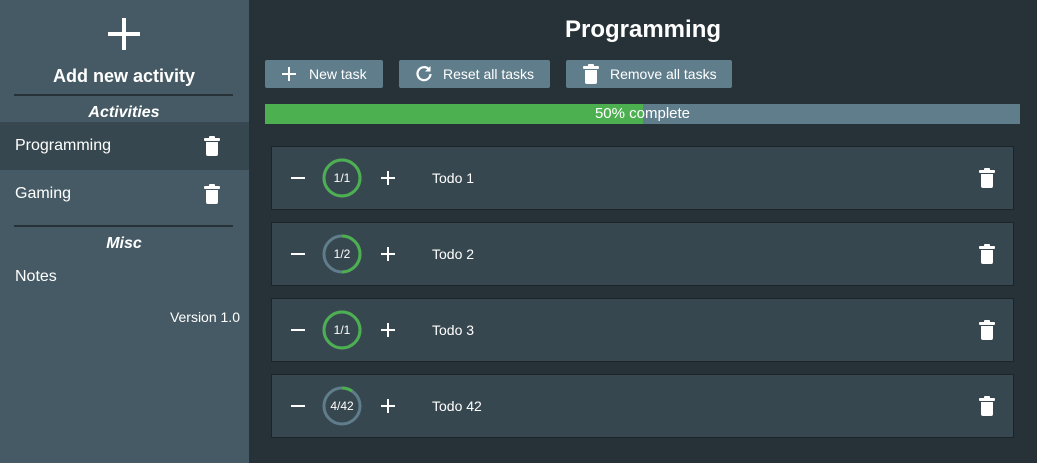 This screenshot has width=1037, height=463. I want to click on remove-all-tasks-button: Remove all tasks, so click(649, 74).